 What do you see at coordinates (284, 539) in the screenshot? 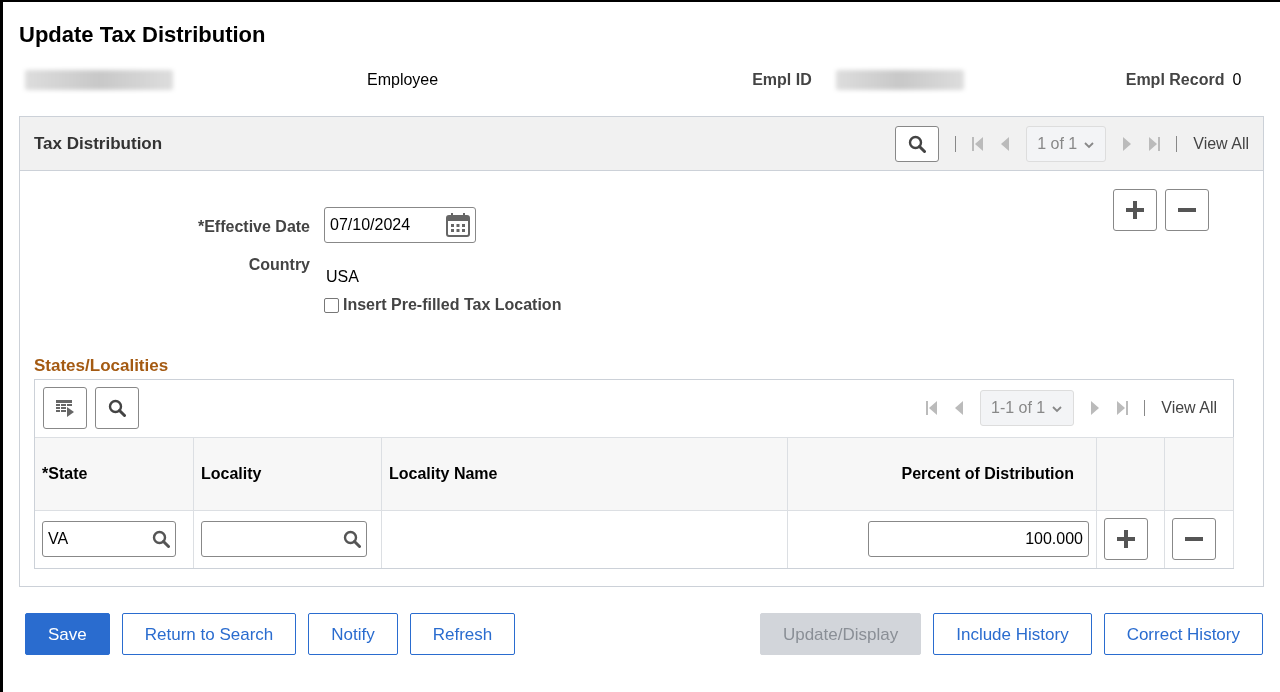
I see `lookup-field` at bounding box center [284, 539].